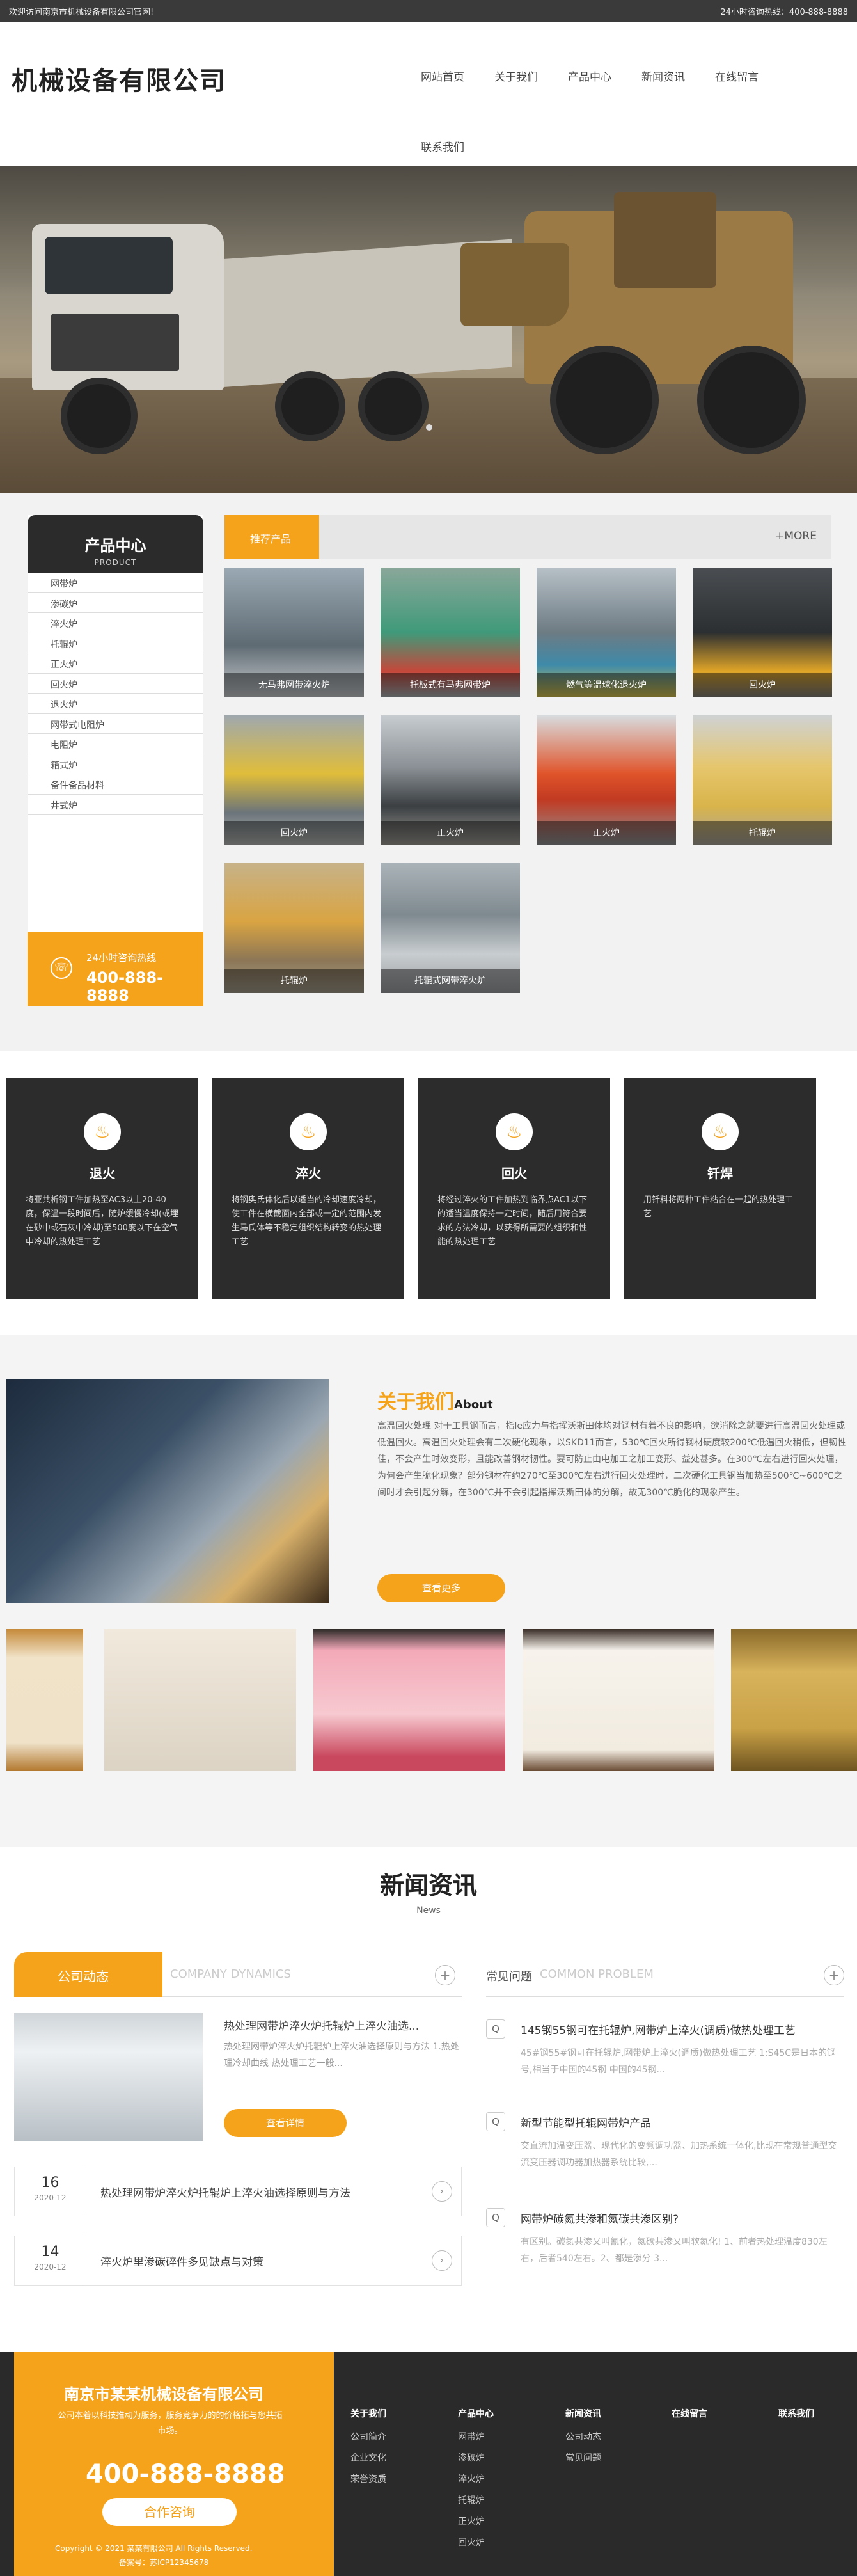  What do you see at coordinates (441, 1588) in the screenshot?
I see `view-more-button: 查看更多` at bounding box center [441, 1588].